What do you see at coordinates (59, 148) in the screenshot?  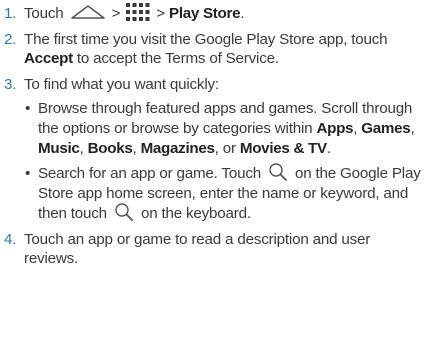 I see `music-term: Music` at bounding box center [59, 148].